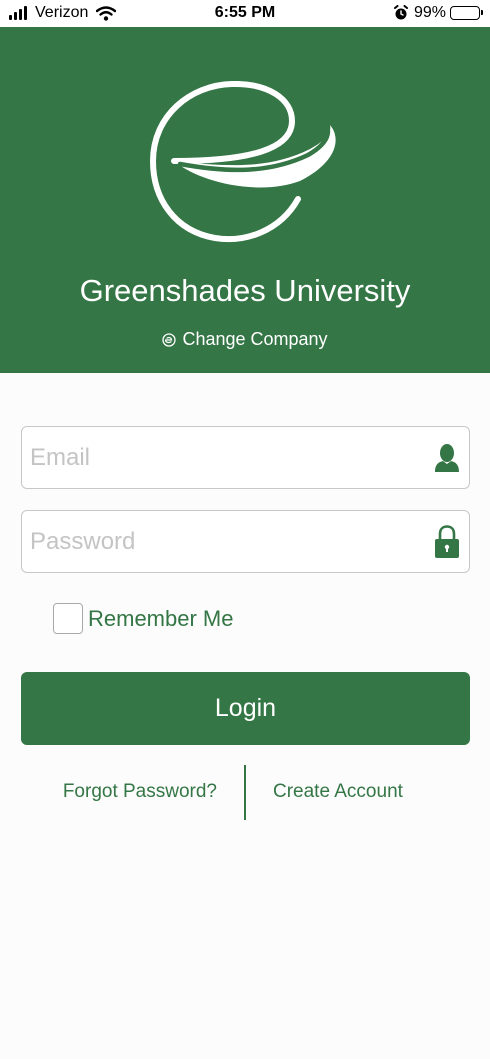 The height and width of the screenshot is (1059, 490). I want to click on remember-me: Remember Me, so click(143, 618).